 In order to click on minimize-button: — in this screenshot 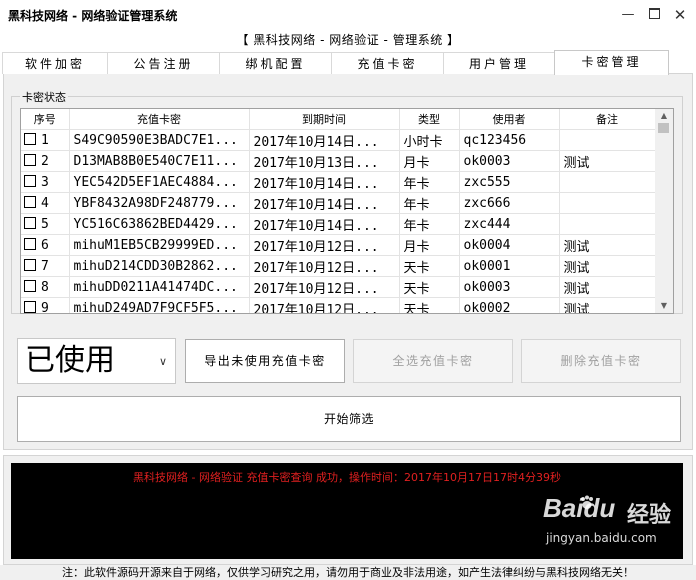, I will do `click(628, 15)`.